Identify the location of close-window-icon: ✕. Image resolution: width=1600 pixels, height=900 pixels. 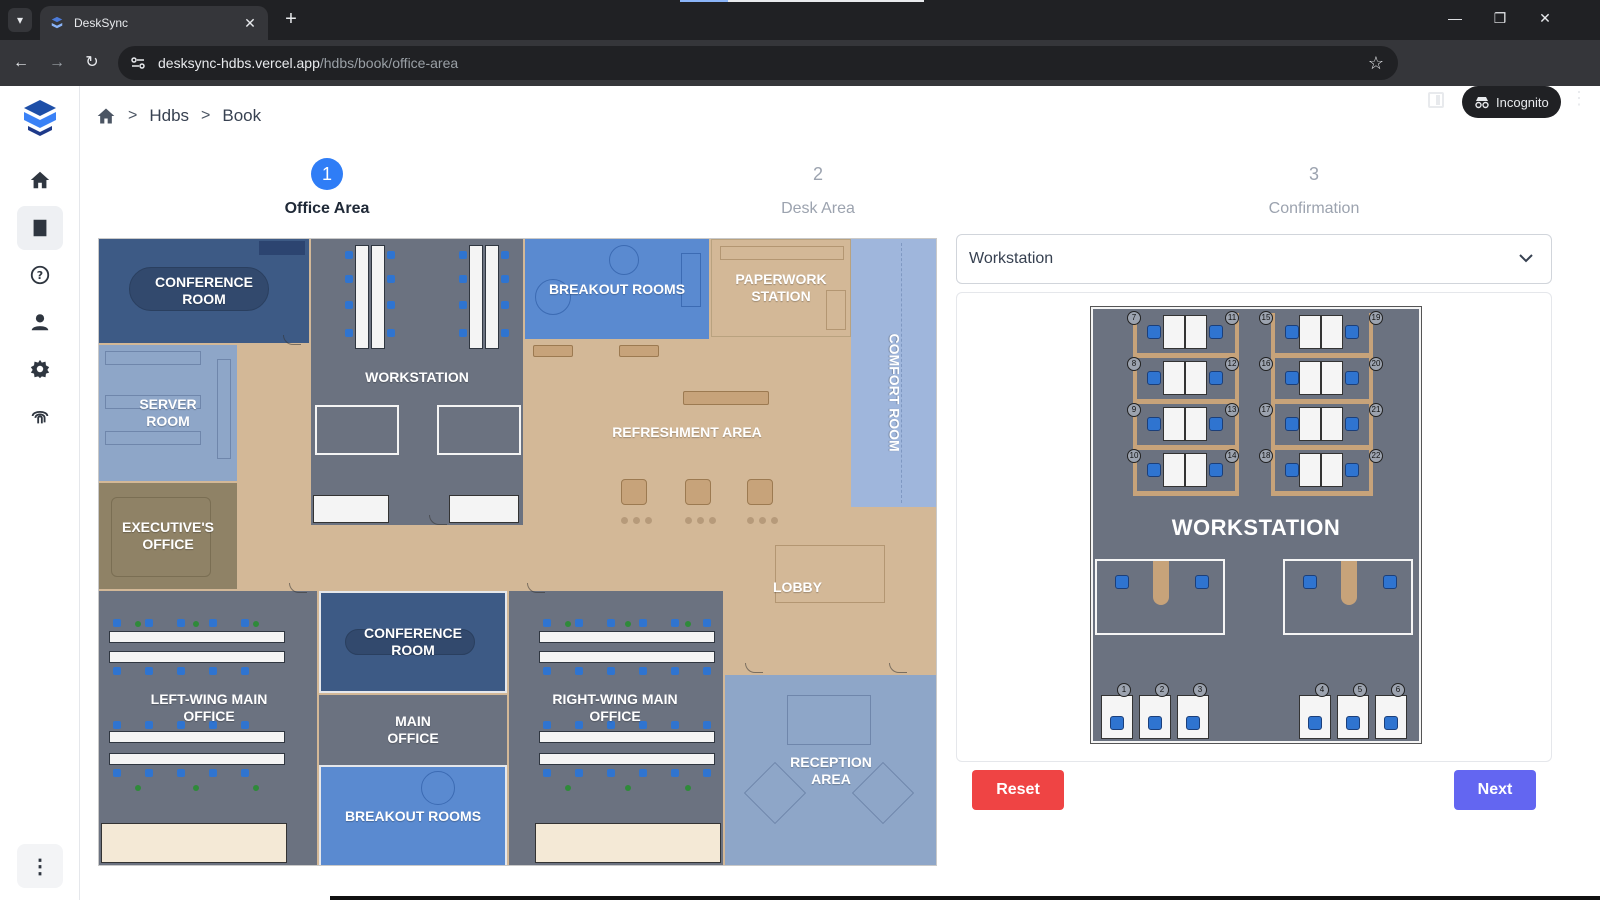
(1545, 18).